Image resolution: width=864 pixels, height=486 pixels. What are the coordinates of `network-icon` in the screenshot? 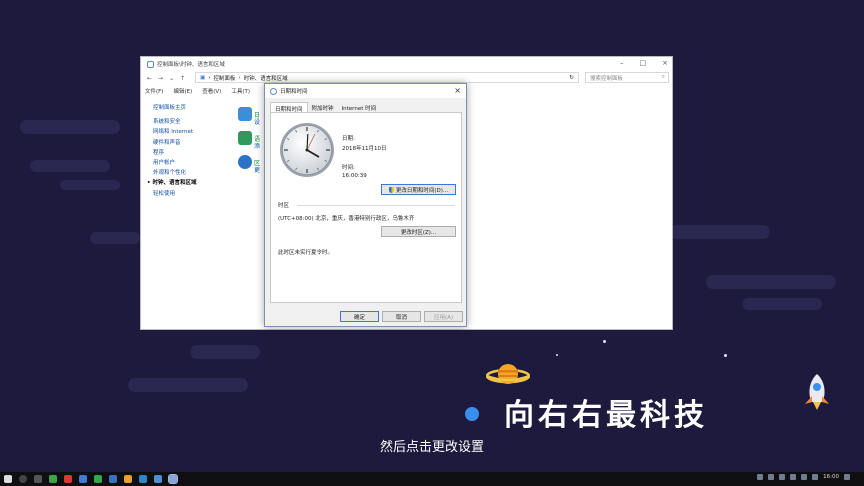 It's located at (804, 477).